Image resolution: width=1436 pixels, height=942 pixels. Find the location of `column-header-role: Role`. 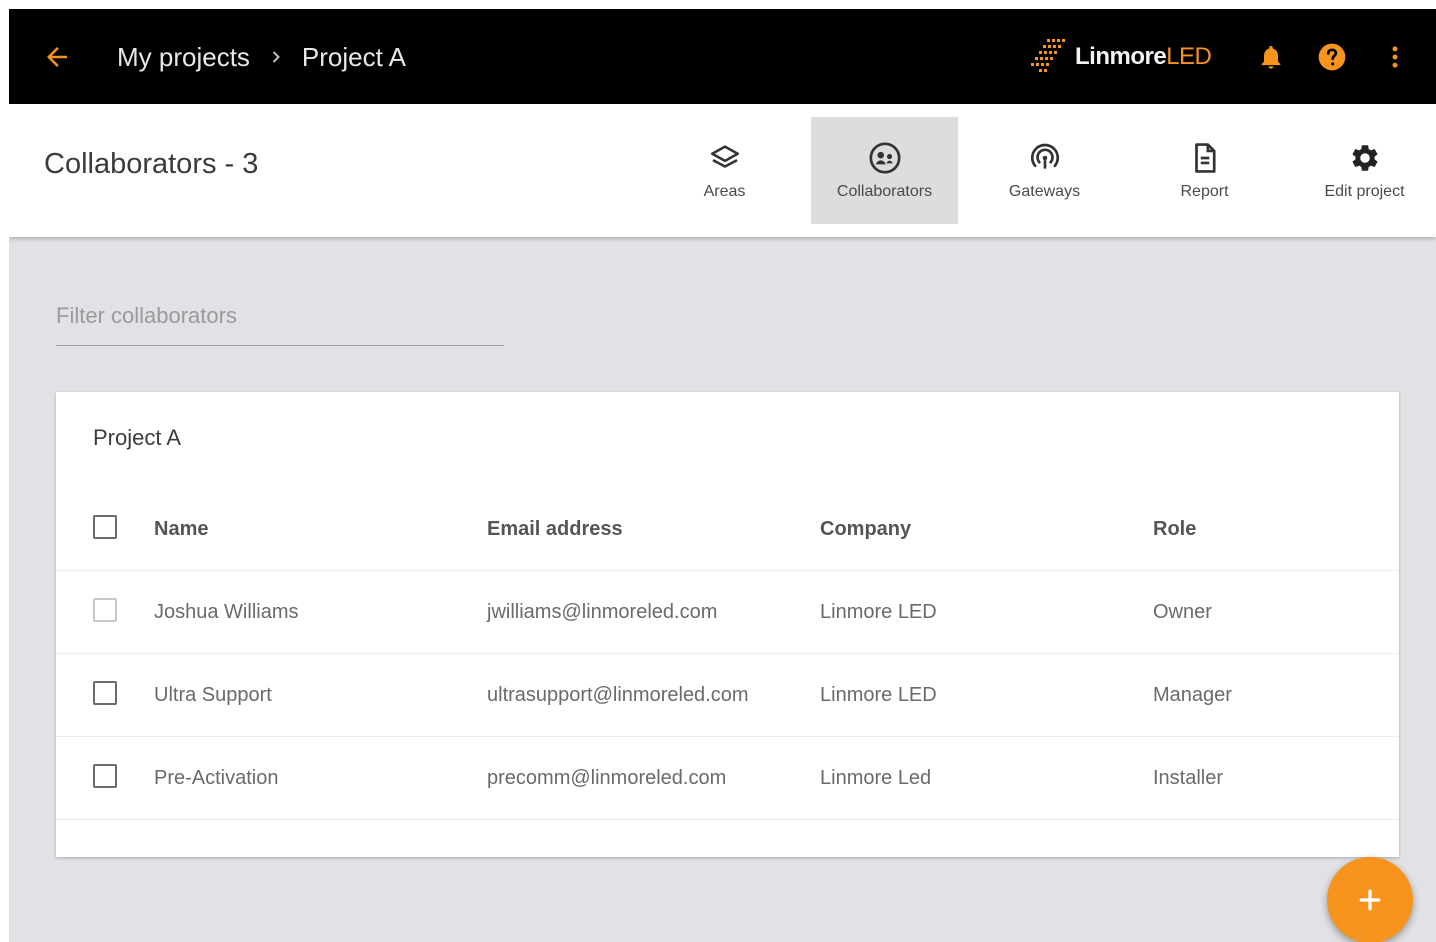

column-header-role: Role is located at coordinates (1174, 529).